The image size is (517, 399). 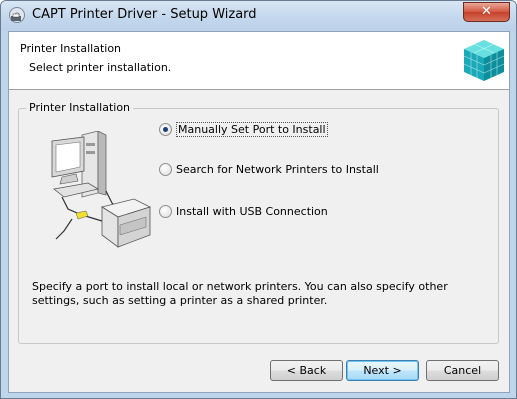 I want to click on close-icon: ✕, so click(x=486, y=11).